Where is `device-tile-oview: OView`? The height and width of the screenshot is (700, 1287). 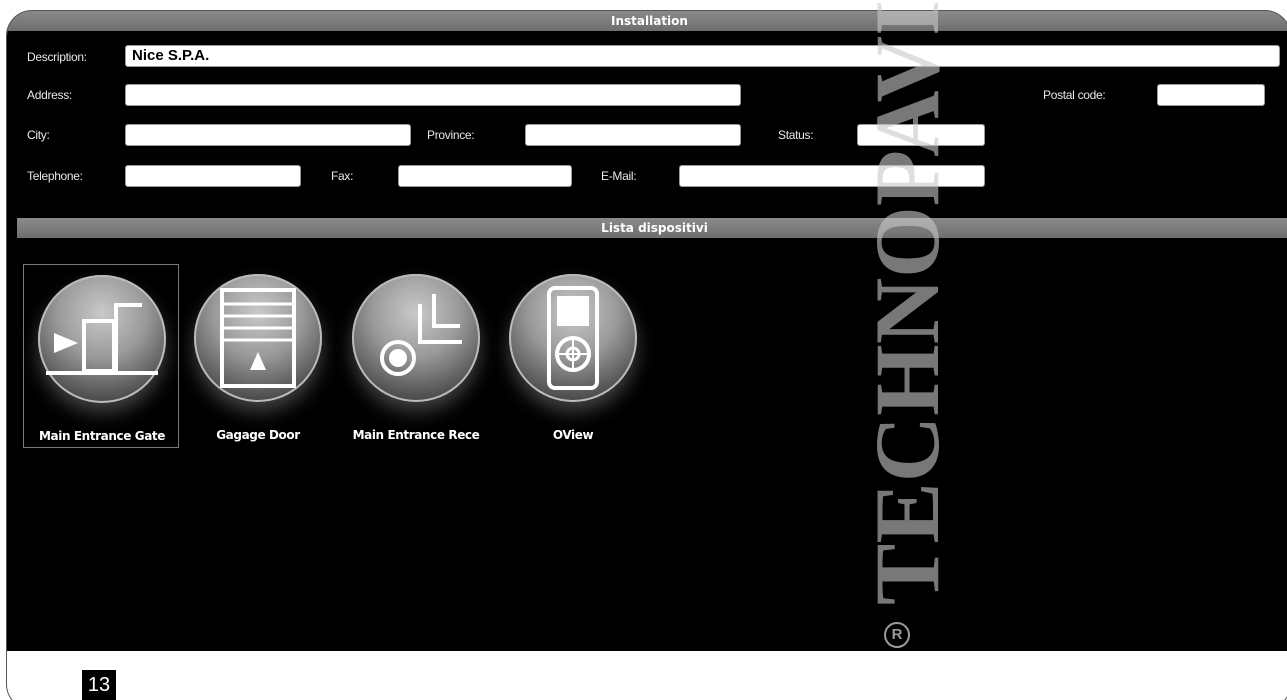
device-tile-oview: OView is located at coordinates (573, 356).